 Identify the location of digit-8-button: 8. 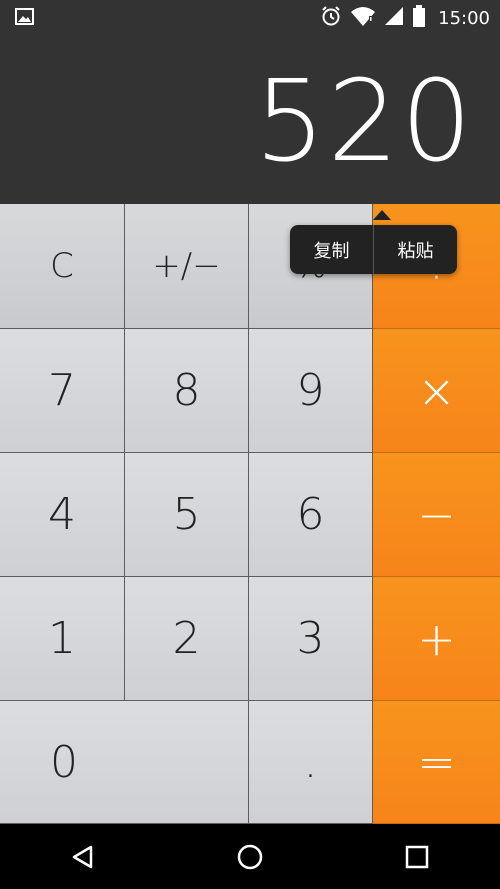
(187, 391).